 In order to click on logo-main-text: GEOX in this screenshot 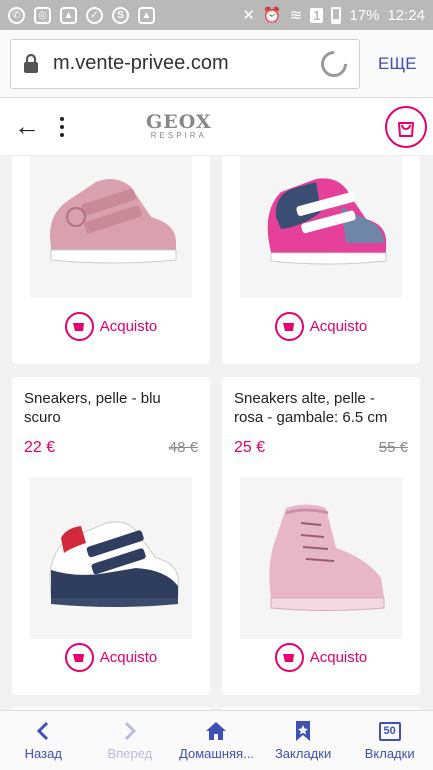, I will do `click(179, 121)`.